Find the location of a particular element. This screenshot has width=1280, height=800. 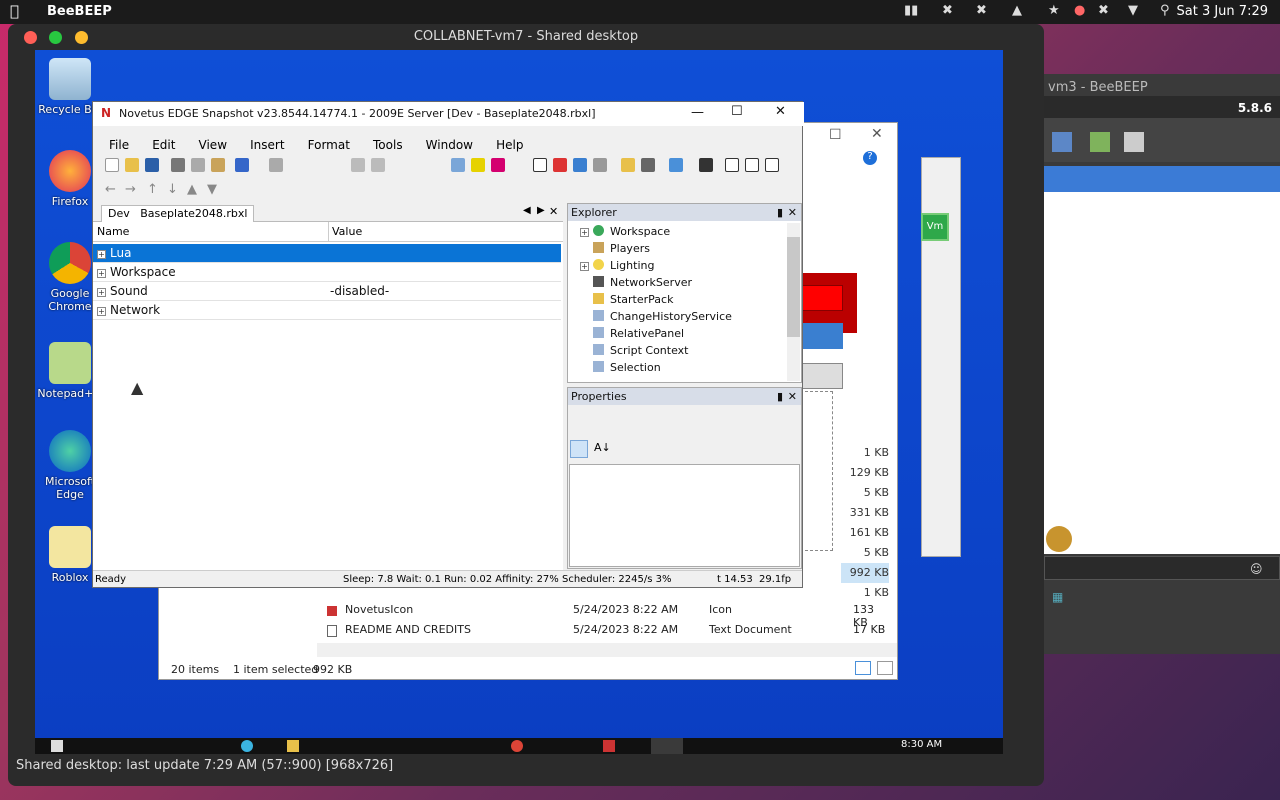

clock: Sat 3 Jun 7:29 is located at coordinates (1223, 11).